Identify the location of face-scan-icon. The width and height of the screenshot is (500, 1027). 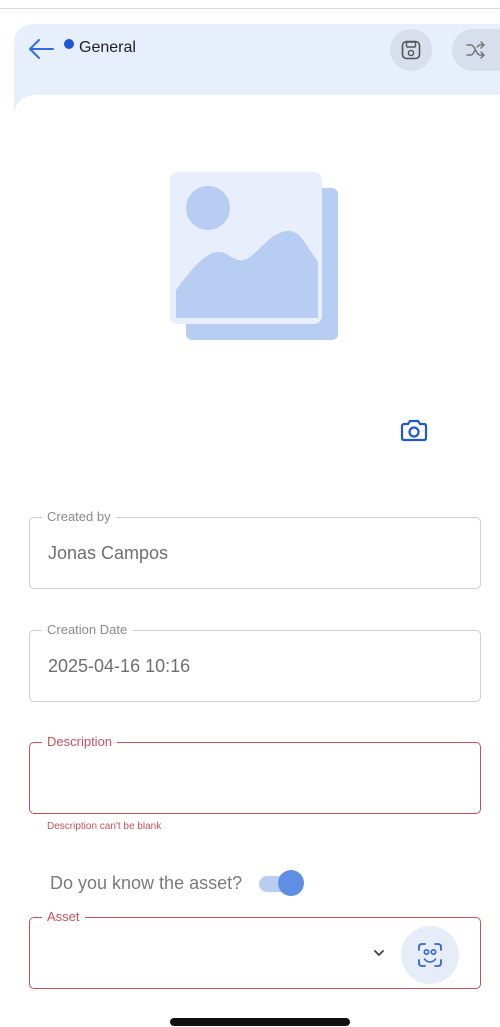
(430, 955).